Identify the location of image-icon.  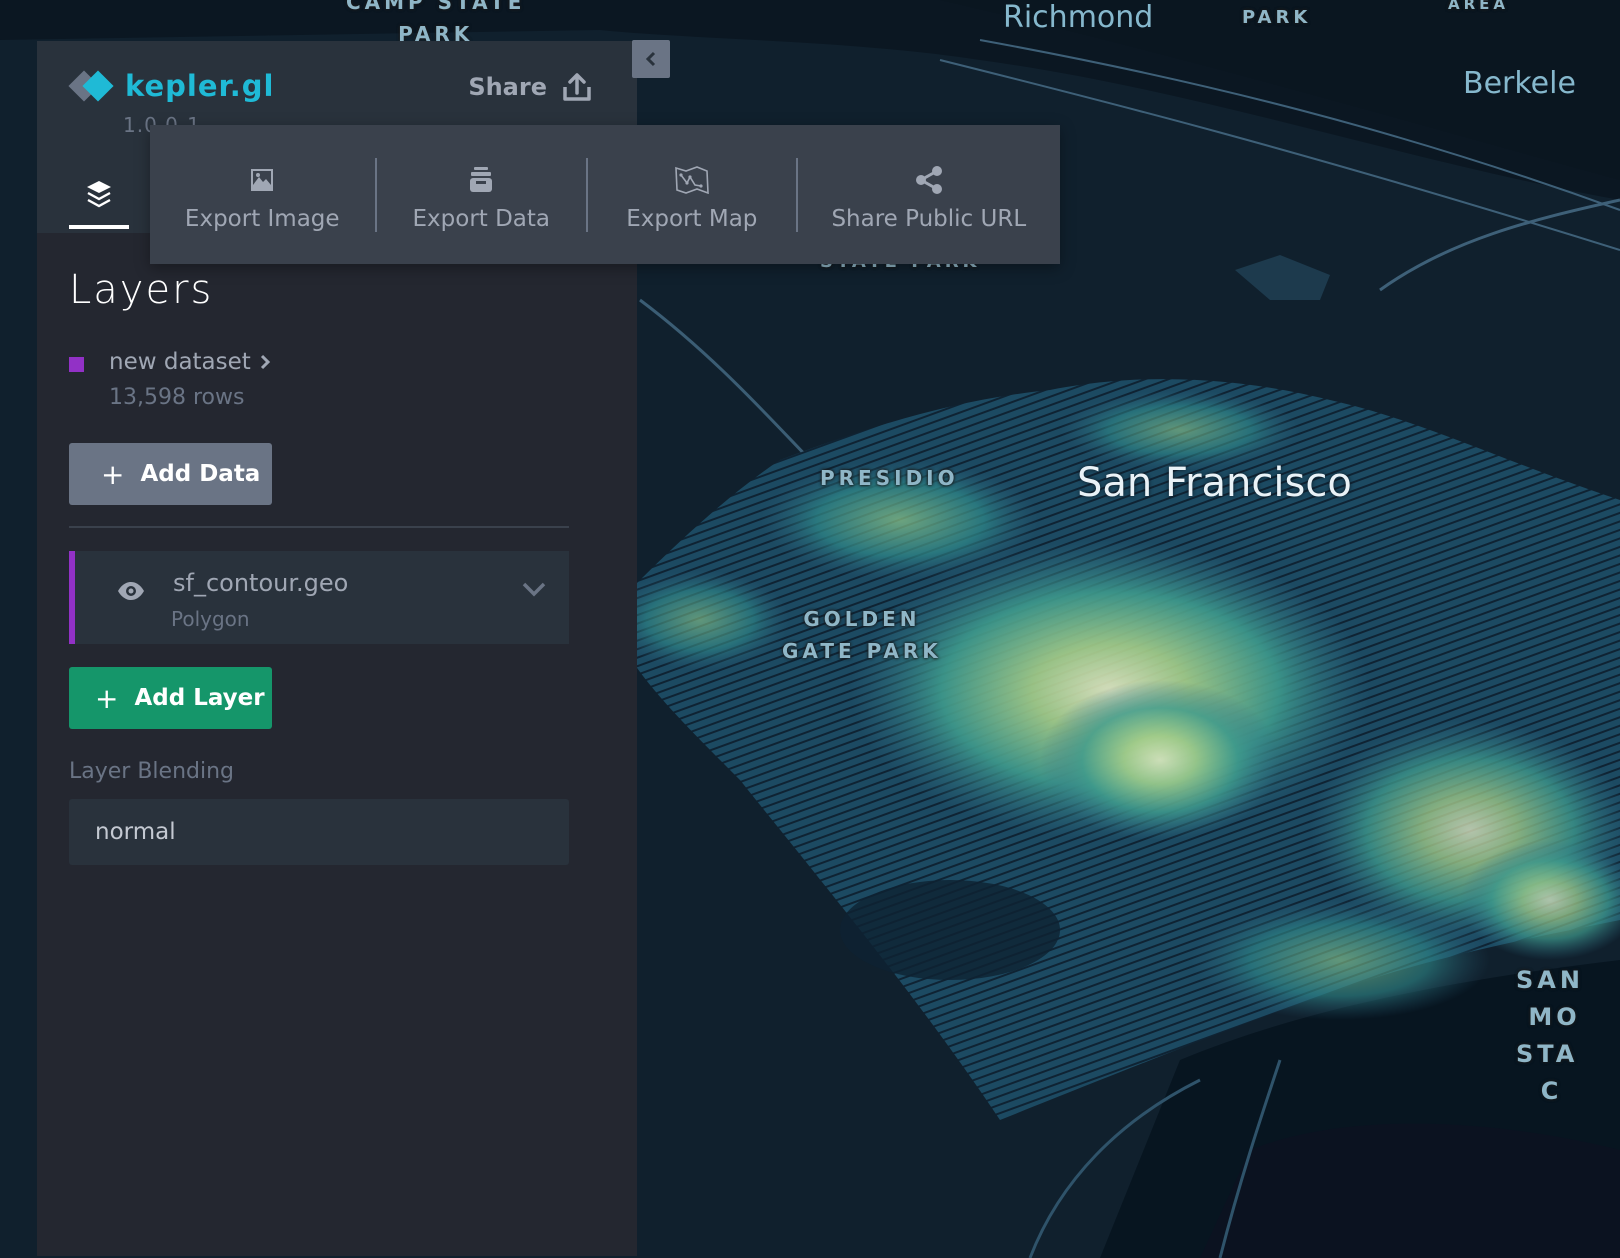
(262, 179).